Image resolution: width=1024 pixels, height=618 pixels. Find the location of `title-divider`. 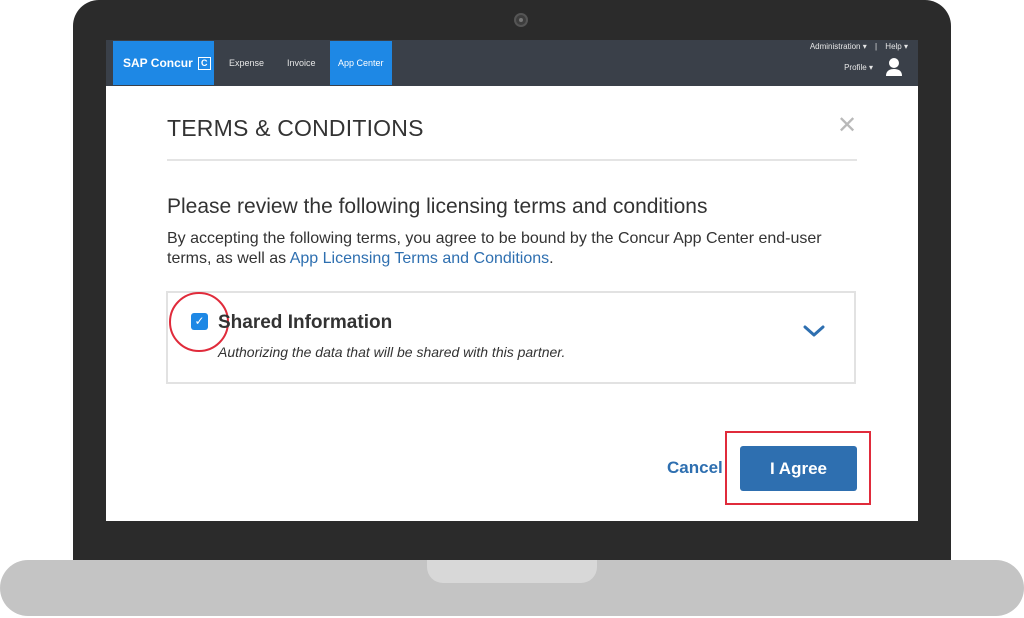

title-divider is located at coordinates (512, 160).